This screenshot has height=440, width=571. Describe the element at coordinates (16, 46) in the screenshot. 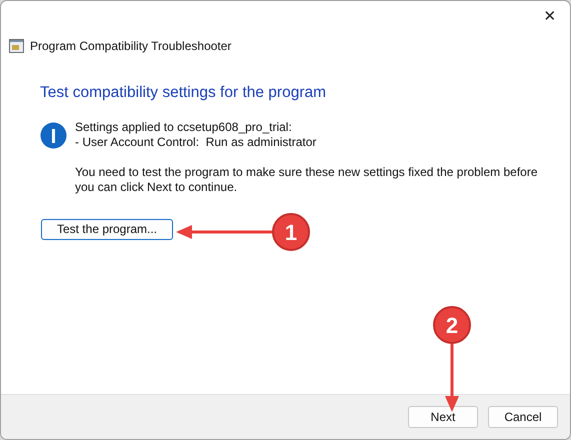

I see `program-window-icon` at that location.